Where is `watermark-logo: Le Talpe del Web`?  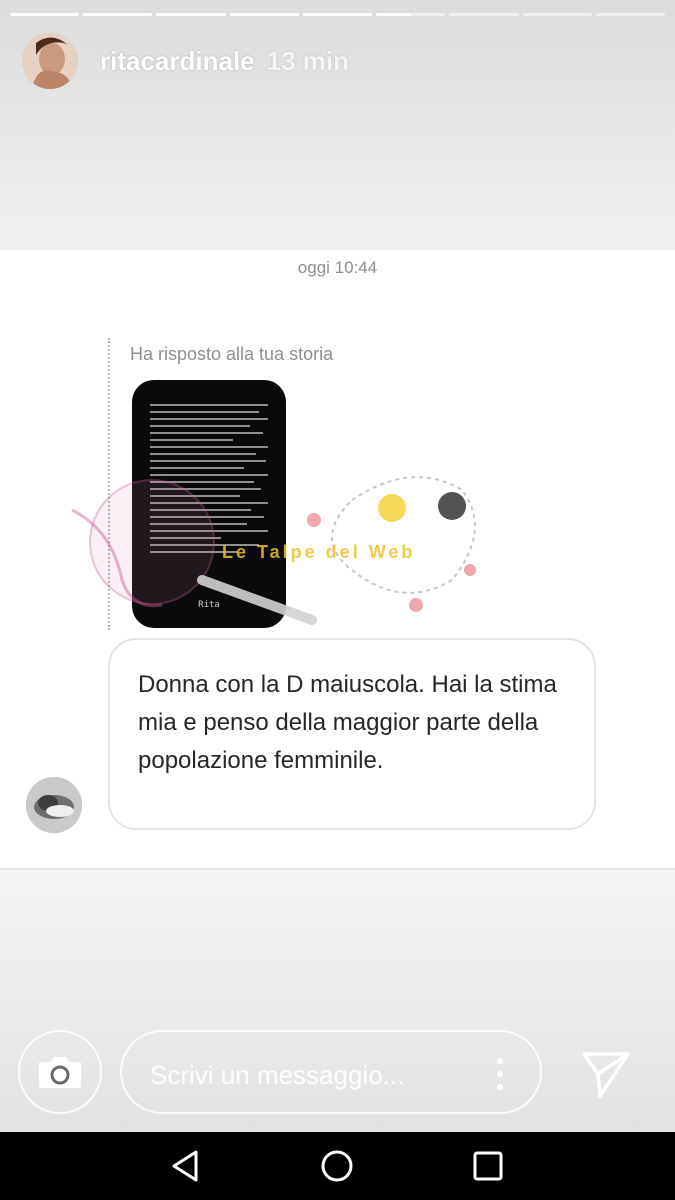
watermark-logo: Le Talpe del Web is located at coordinates (273, 550).